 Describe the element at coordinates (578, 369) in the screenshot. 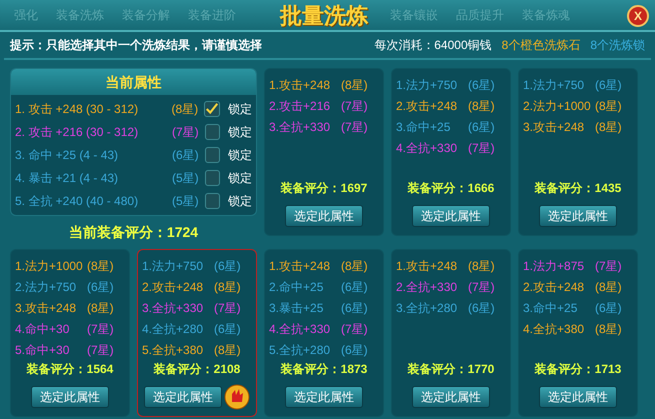

I see `score-text: 装备评分：1713` at that location.